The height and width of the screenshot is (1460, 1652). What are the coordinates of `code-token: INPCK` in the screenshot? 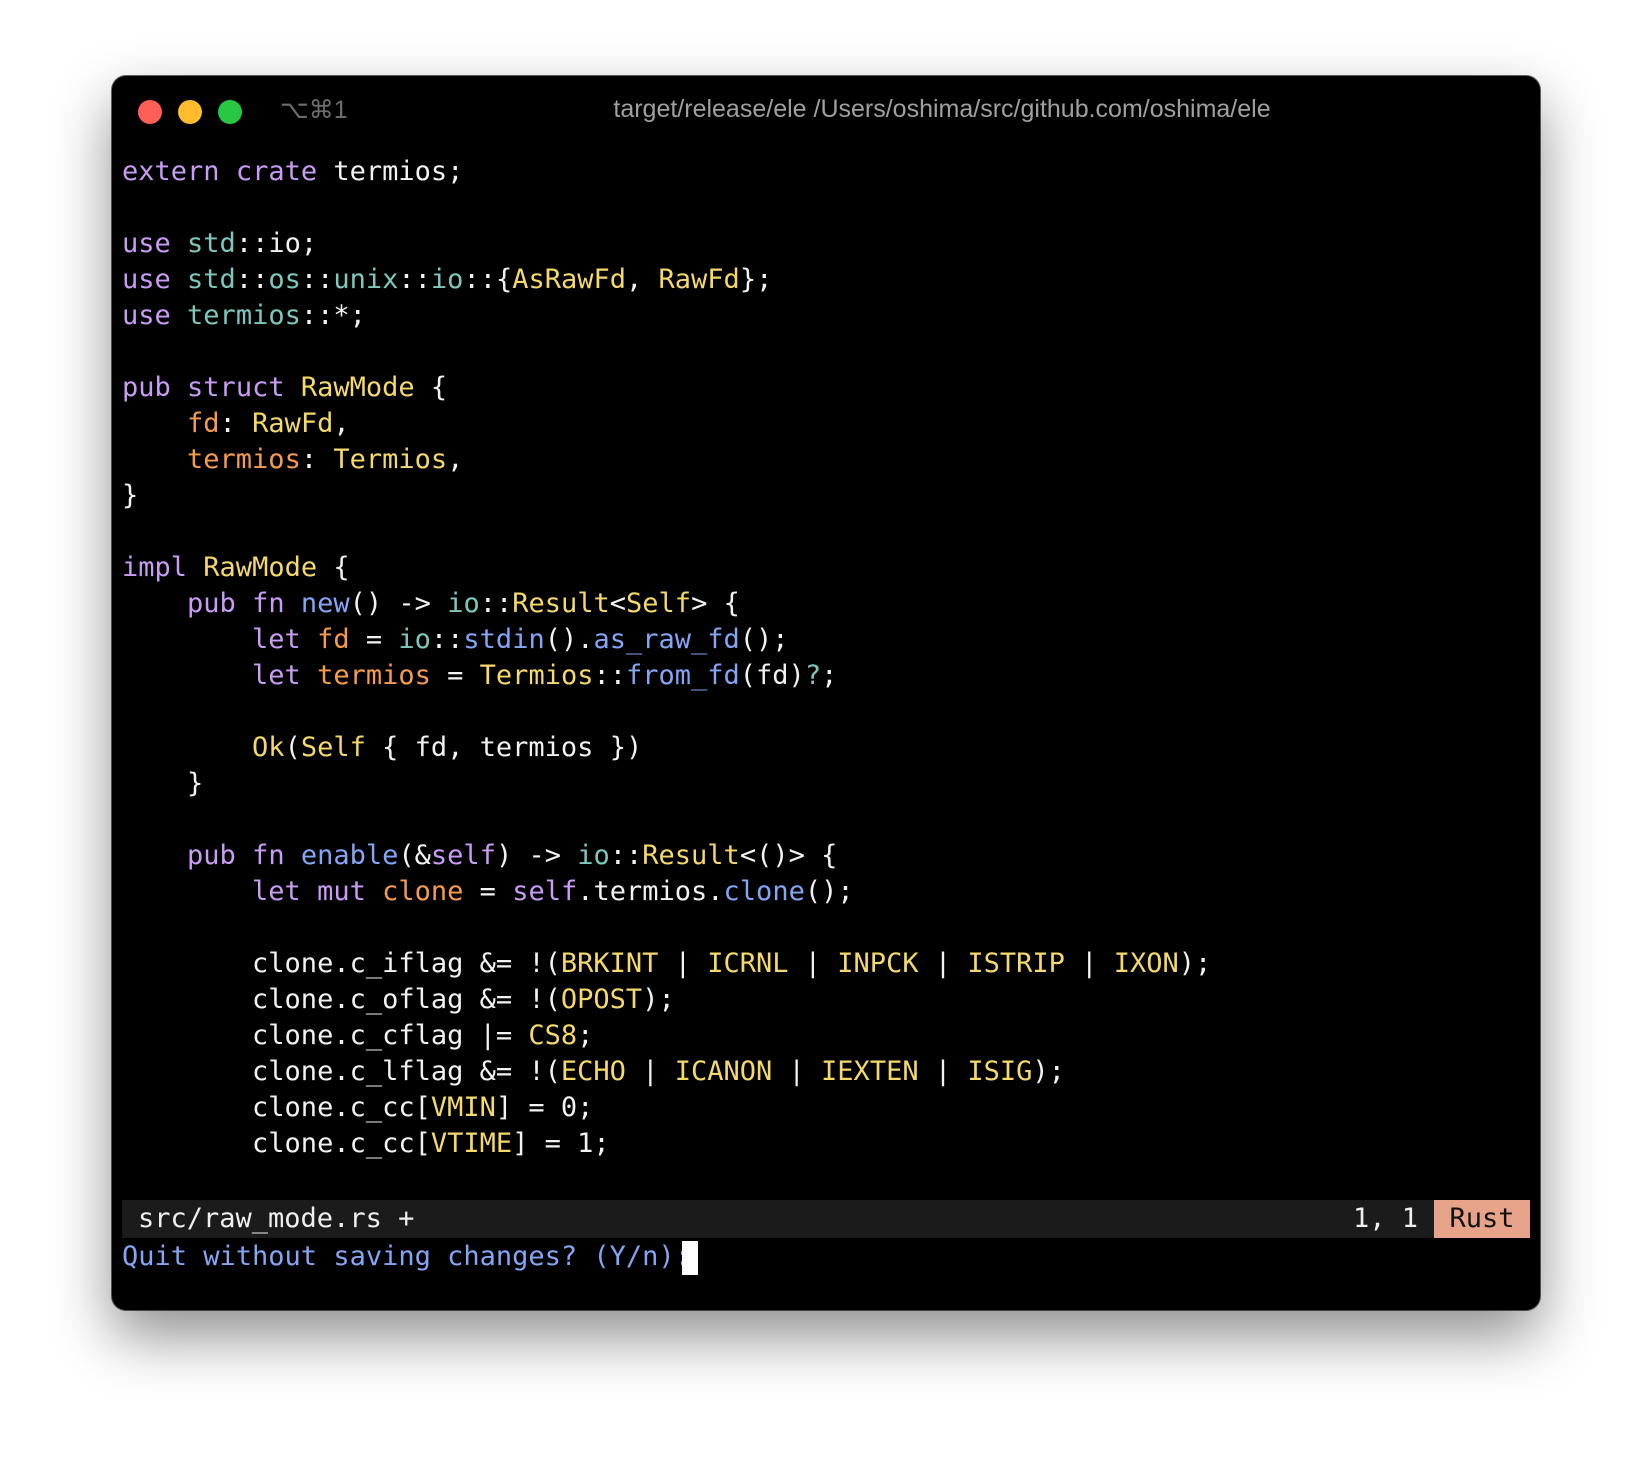 It's located at (878, 963).